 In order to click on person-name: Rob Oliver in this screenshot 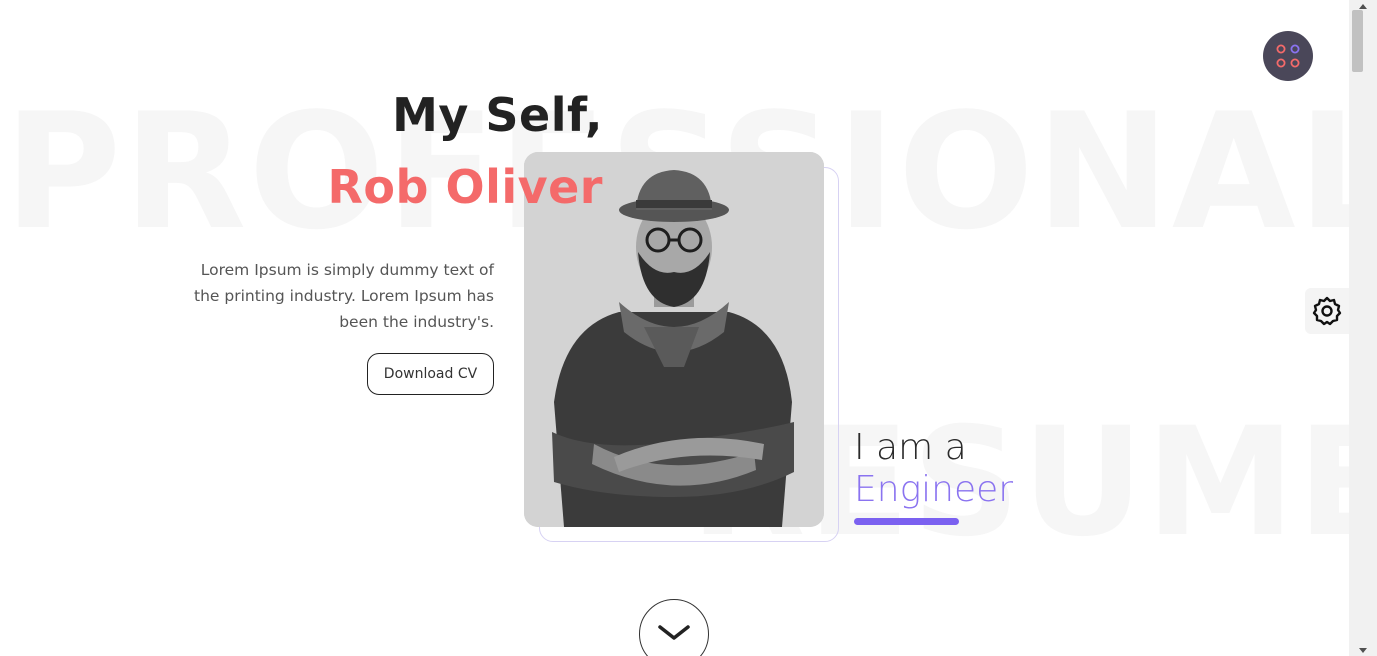, I will do `click(465, 187)`.